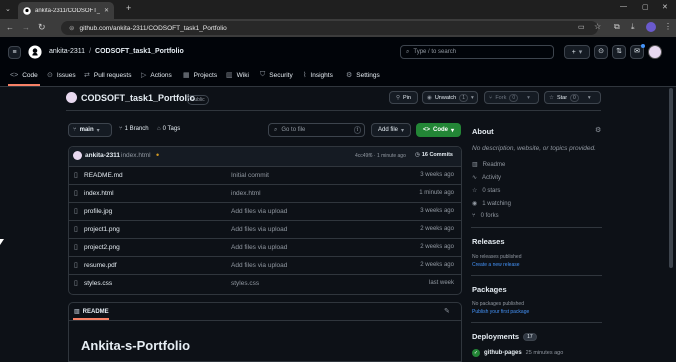 Image resolution: width=676 pixels, height=362 pixels. I want to click on profile-avatar-icon, so click(651, 27).